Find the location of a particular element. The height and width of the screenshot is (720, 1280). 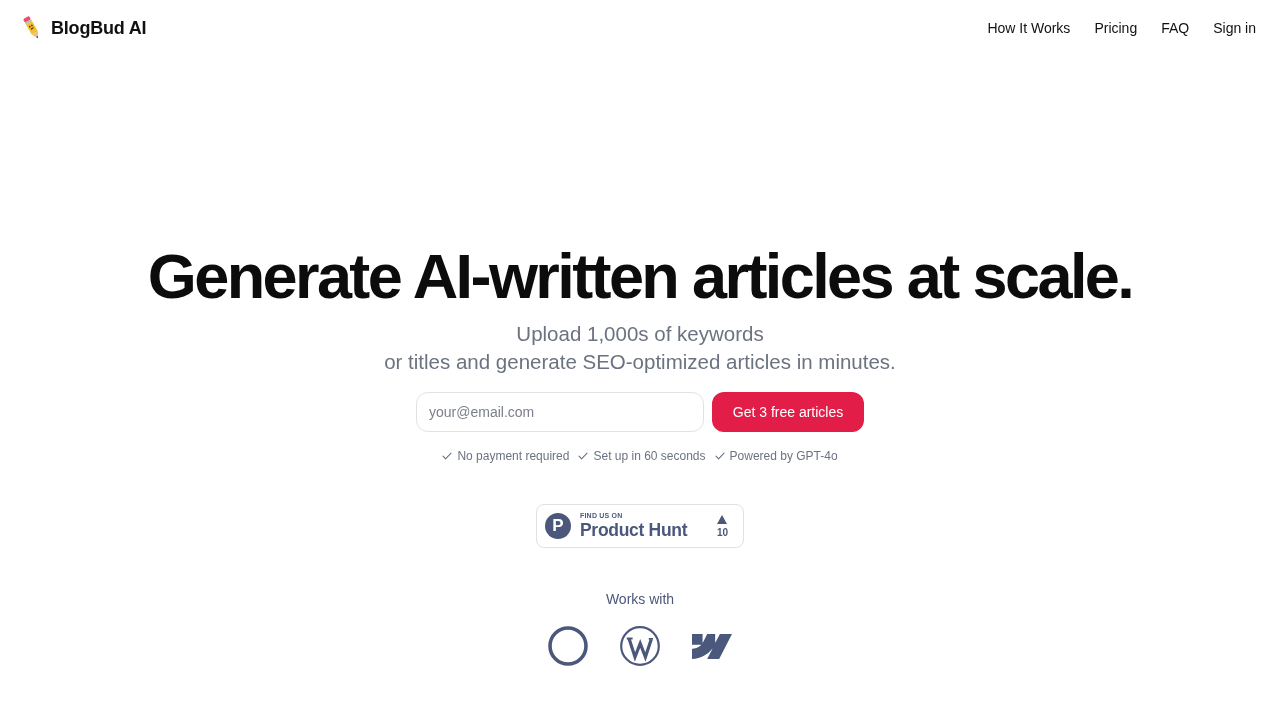

upvote-count: 10 is located at coordinates (722, 532).